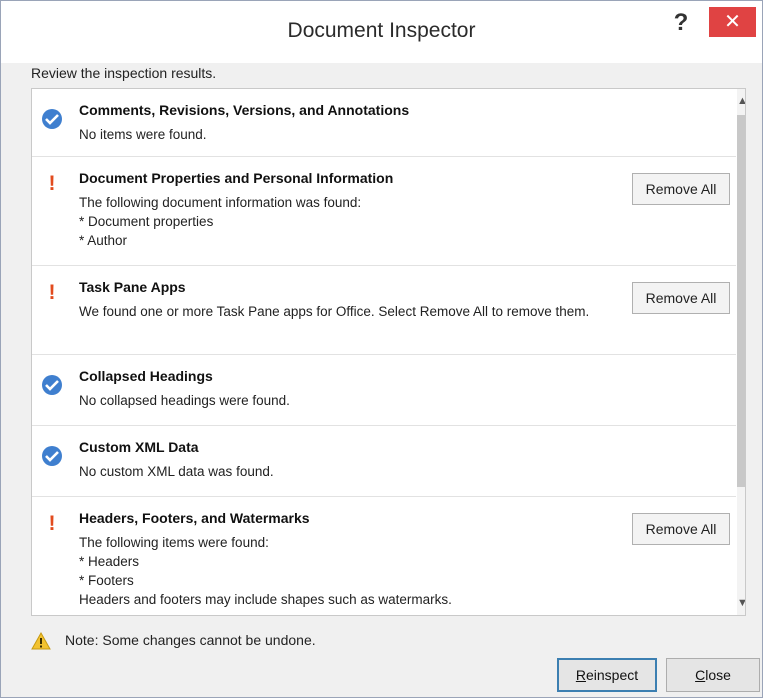 This screenshot has height=698, width=763. What do you see at coordinates (741, 101) in the screenshot?
I see `scroll-up-arrow-icon: ▲` at bounding box center [741, 101].